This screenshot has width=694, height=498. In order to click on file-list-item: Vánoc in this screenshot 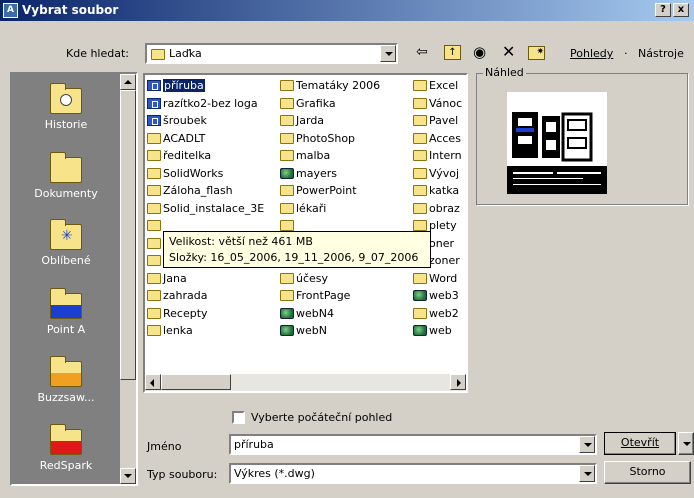, I will do `click(439, 104)`.